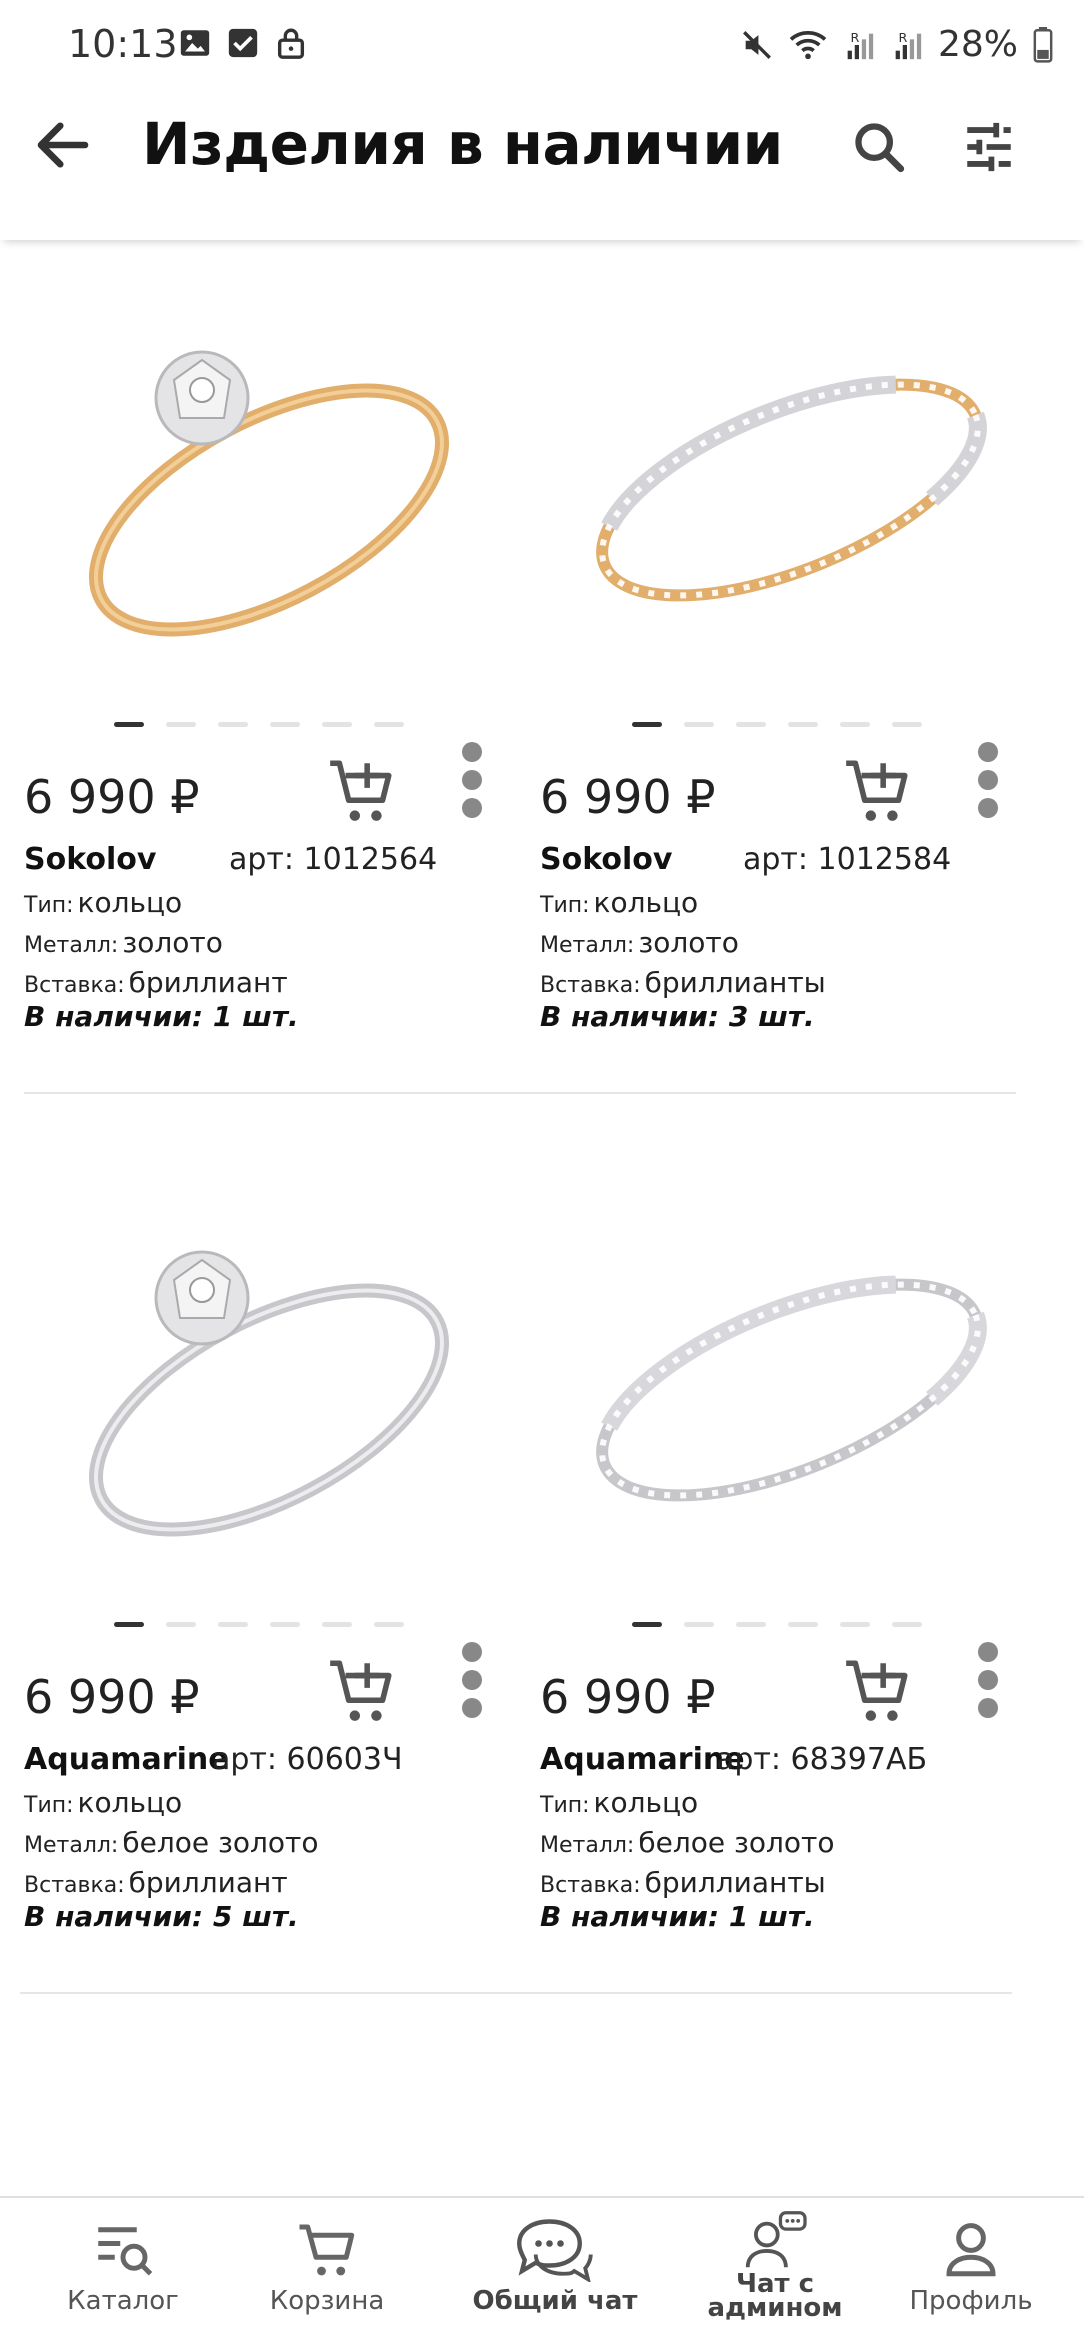  I want to click on gold-eternity-ring-image, so click(790, 490).